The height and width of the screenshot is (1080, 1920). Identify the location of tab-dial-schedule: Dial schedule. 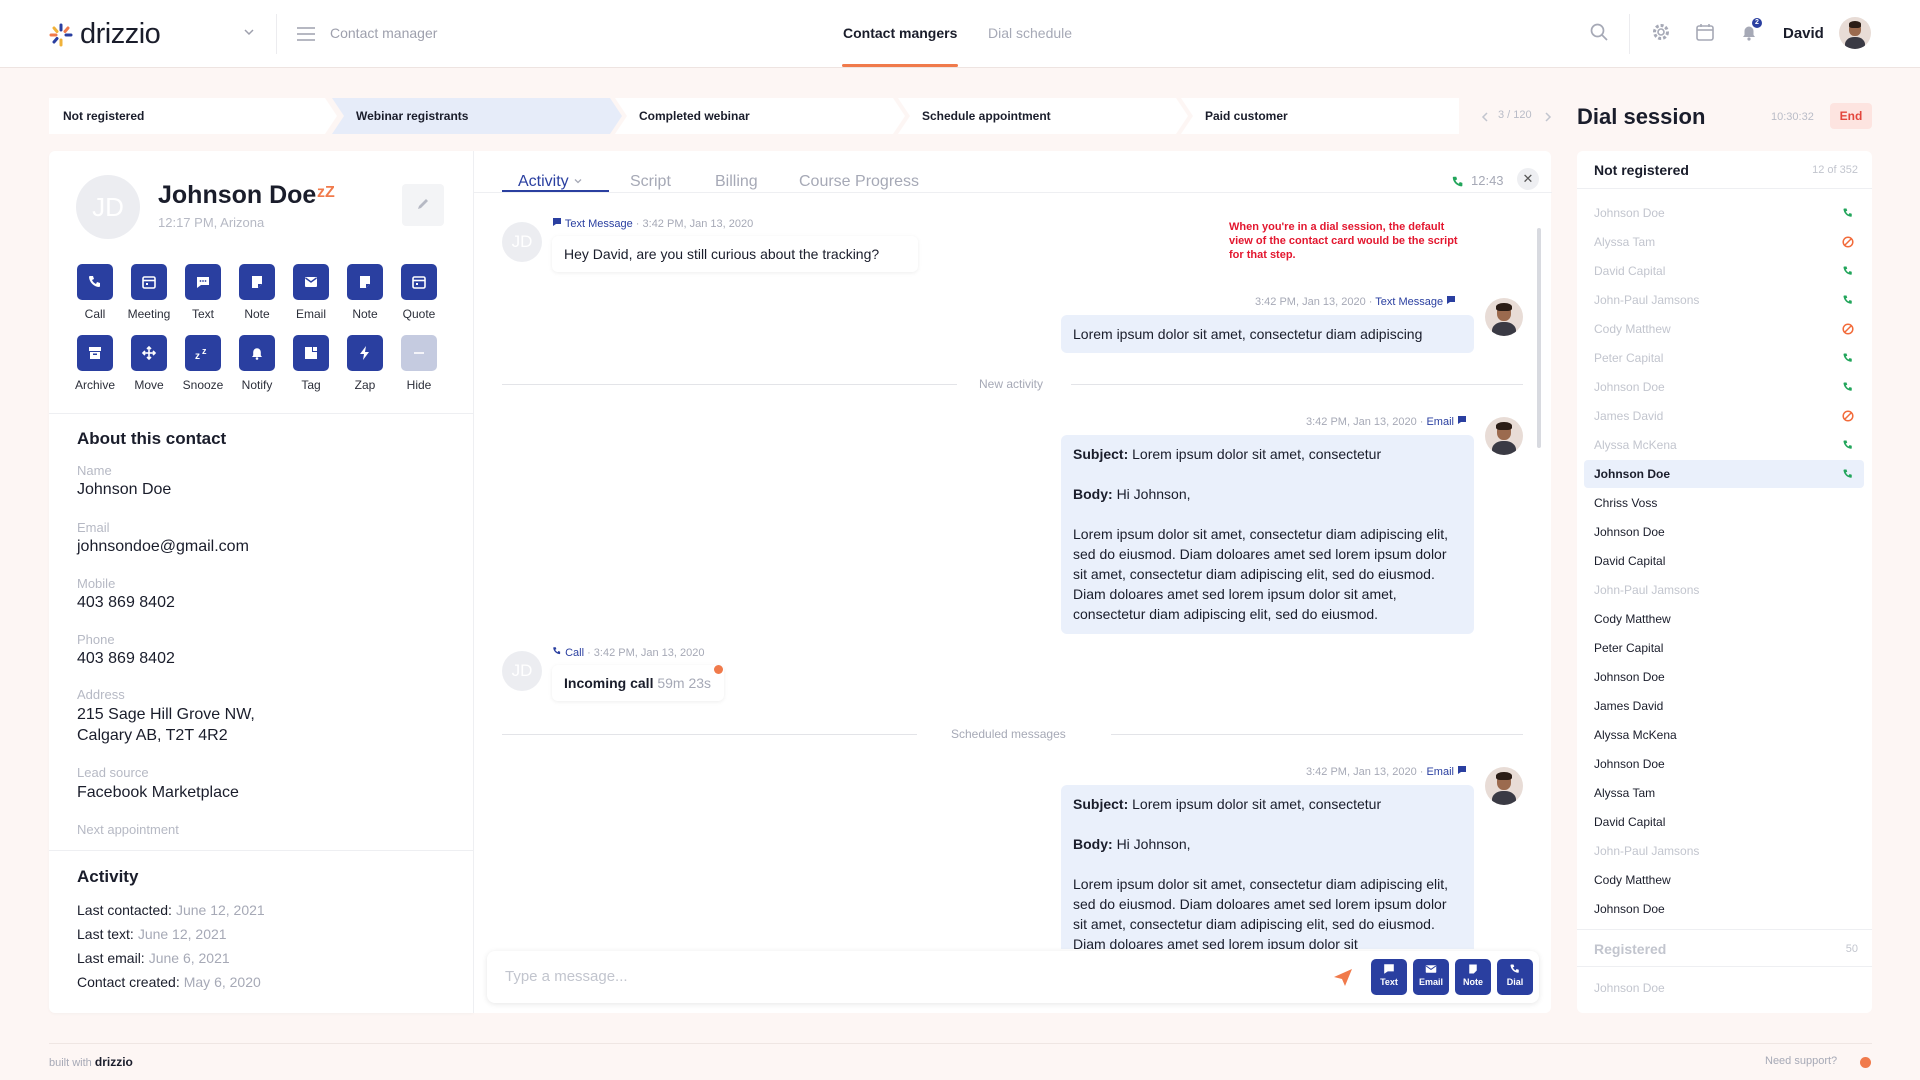
(1030, 33).